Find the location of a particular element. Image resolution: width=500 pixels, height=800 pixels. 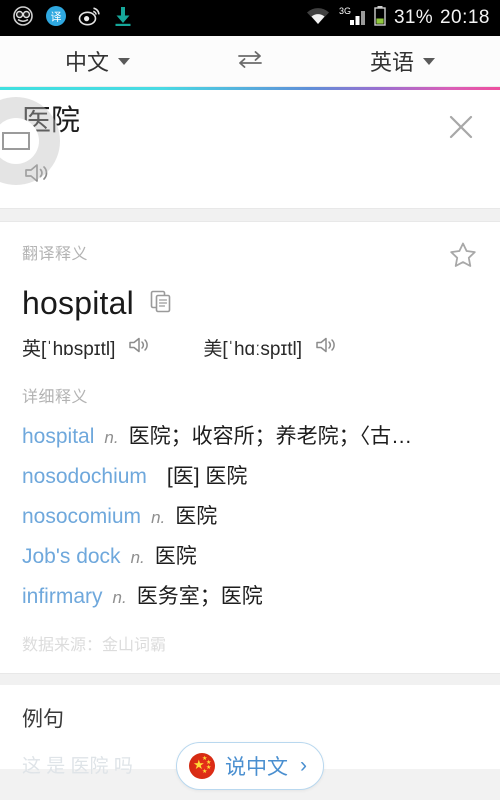

clock-label: 20:18 is located at coordinates (464, 17).